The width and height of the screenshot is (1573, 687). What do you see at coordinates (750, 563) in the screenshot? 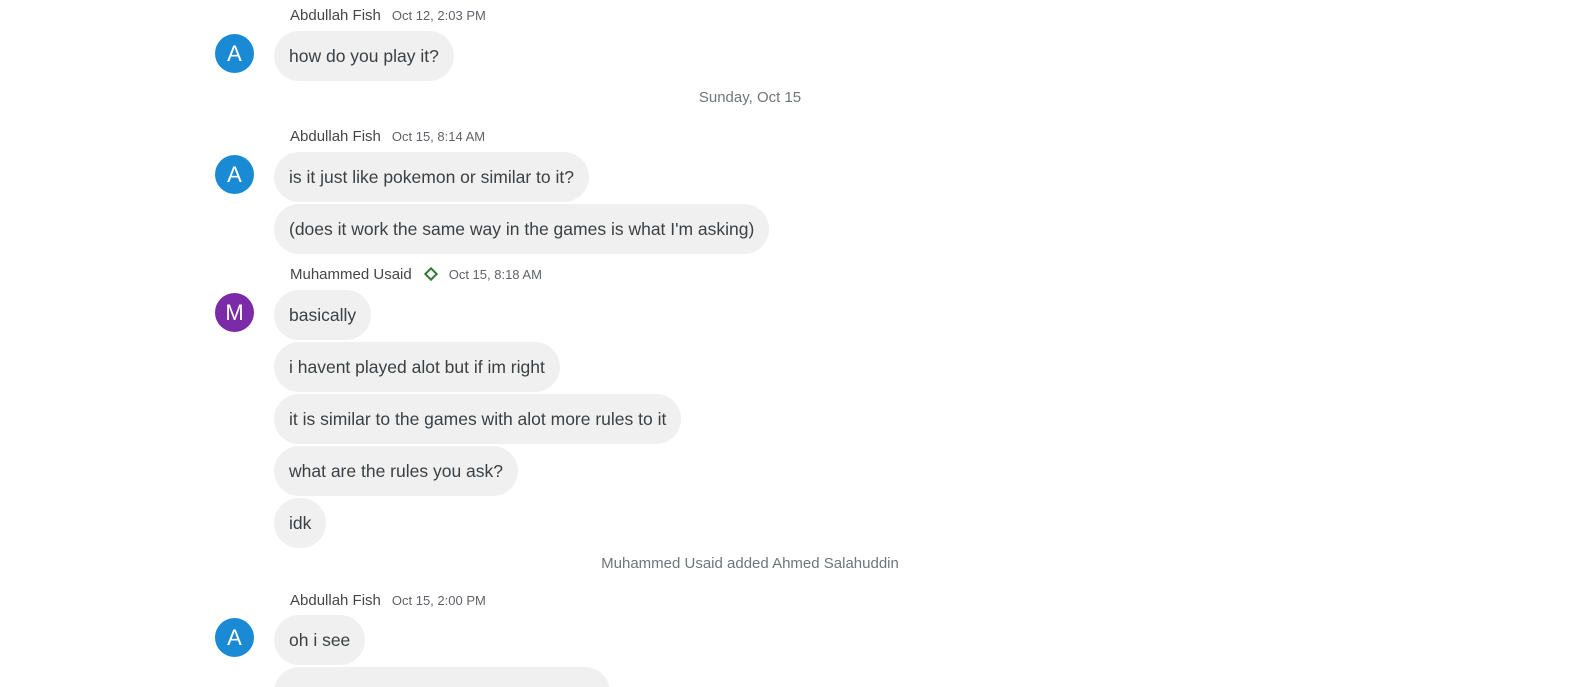
I see `system-event: Muhammed Usaid added Ahmed Salahuddin` at bounding box center [750, 563].